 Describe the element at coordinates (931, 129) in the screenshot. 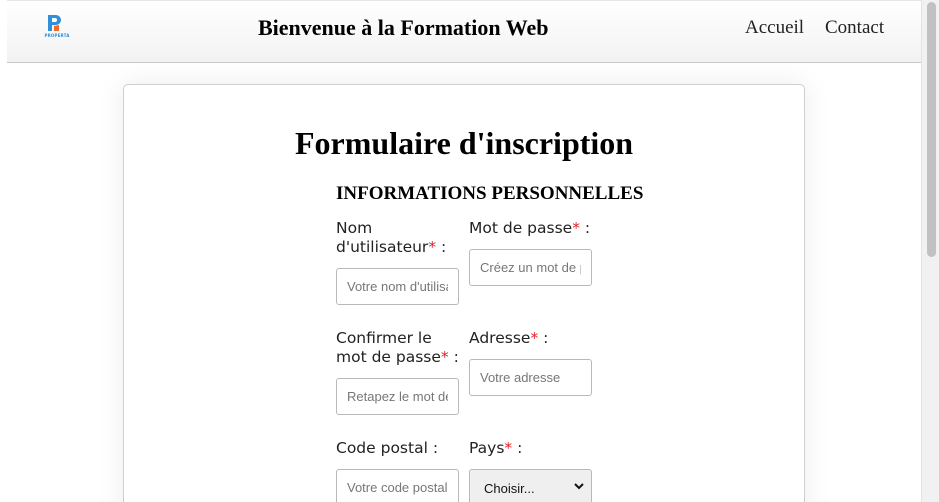

I see `scrollbar-thumb` at that location.